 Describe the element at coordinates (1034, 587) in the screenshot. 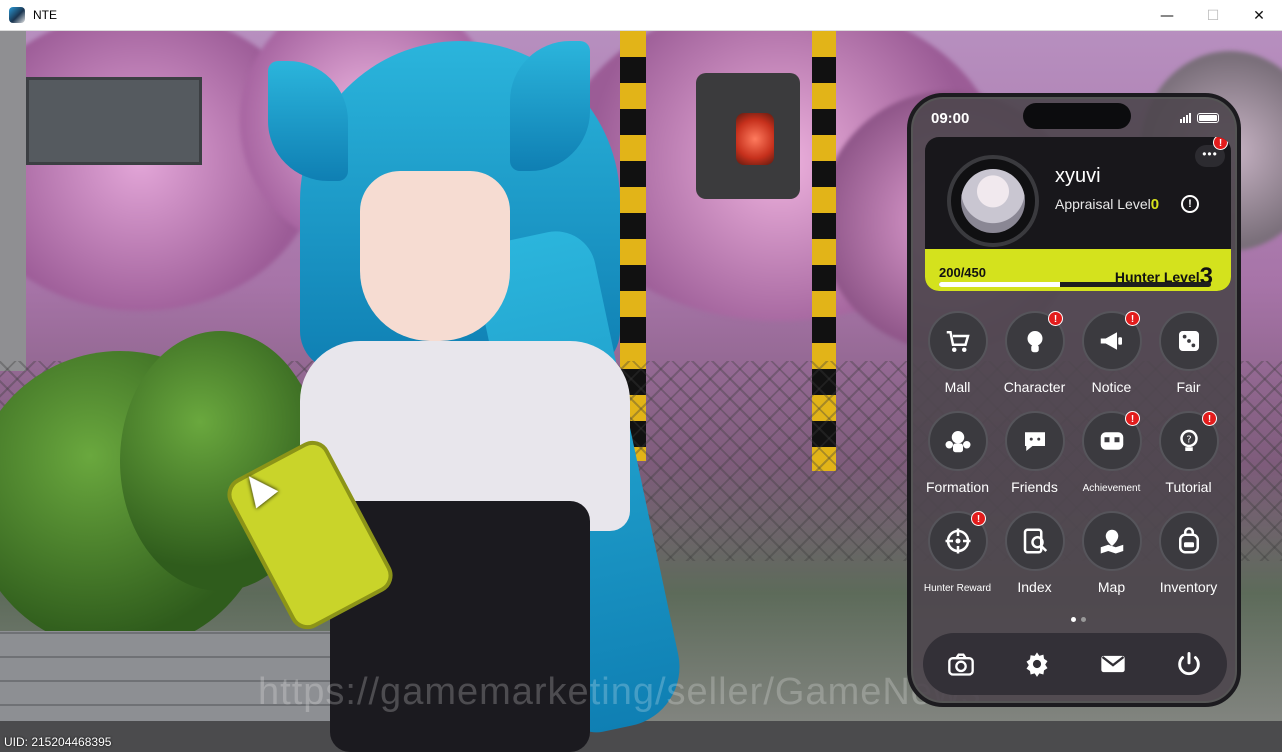

I see `app-label: Index` at that location.